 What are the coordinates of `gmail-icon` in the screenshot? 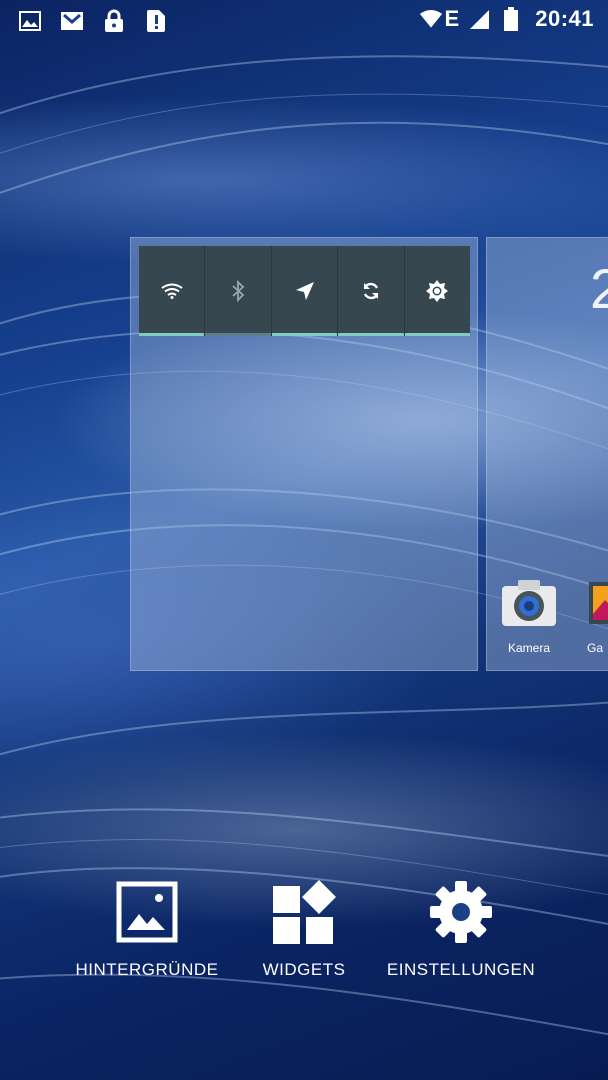 It's located at (72, 21).